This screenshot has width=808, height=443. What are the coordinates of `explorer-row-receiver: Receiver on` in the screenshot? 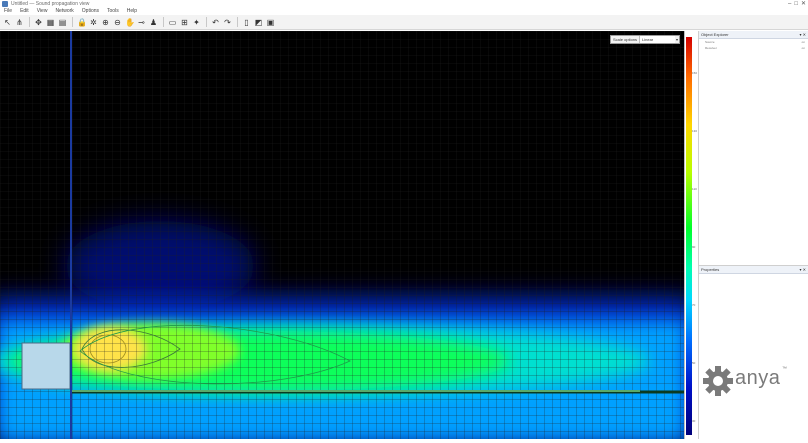 It's located at (753, 48).